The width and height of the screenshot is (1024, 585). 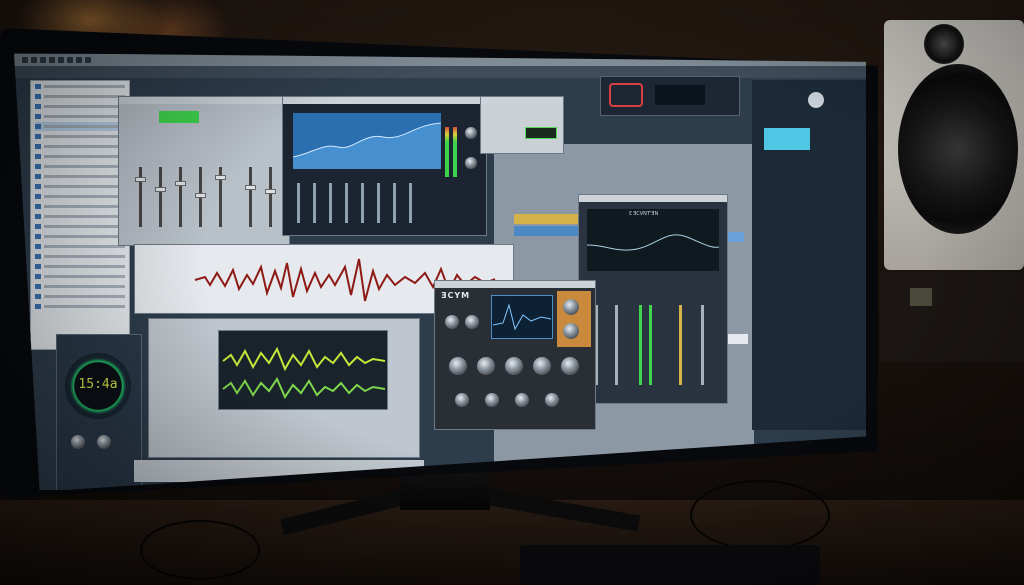 I want to click on list-item-selected, so click(x=80, y=126).